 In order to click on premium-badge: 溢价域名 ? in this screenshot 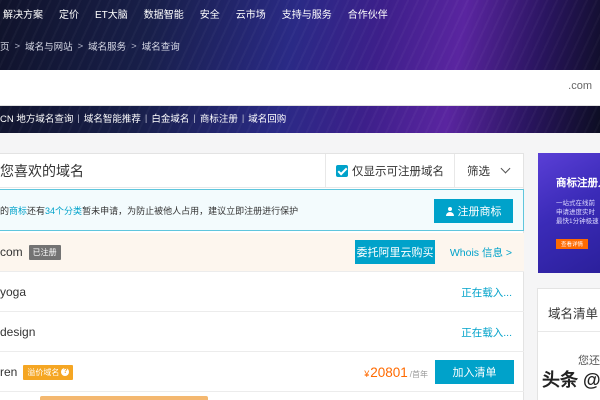, I will do `click(48, 372)`.